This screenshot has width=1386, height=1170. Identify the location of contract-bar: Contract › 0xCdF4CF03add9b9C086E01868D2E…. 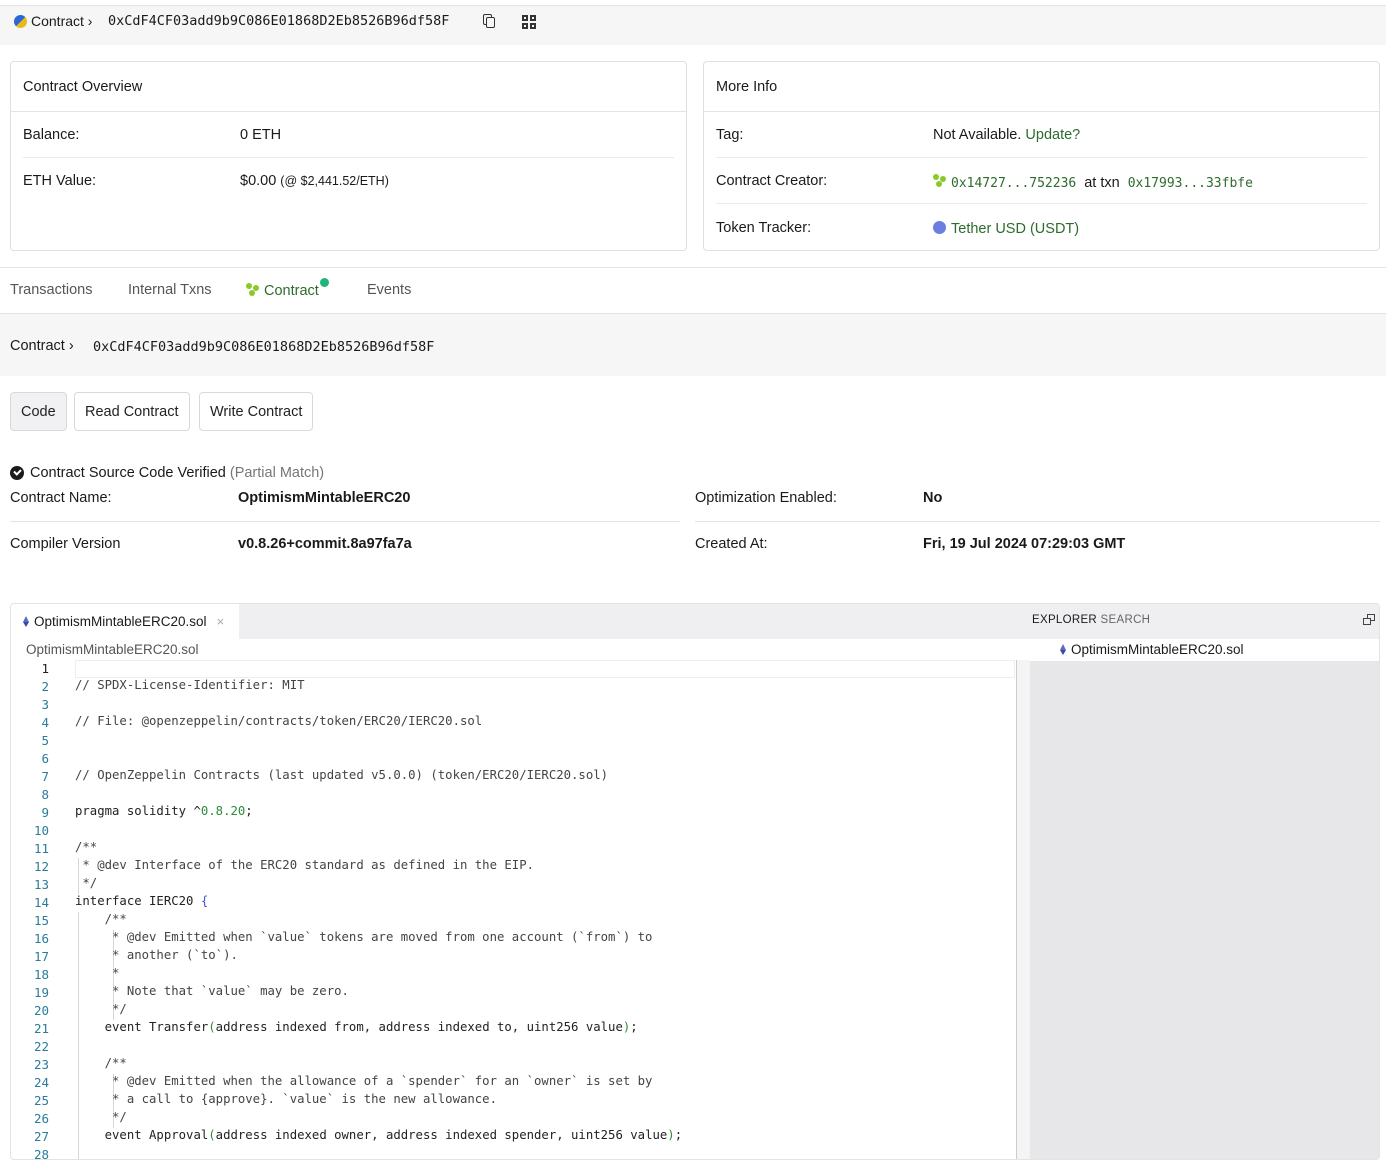
(693, 345).